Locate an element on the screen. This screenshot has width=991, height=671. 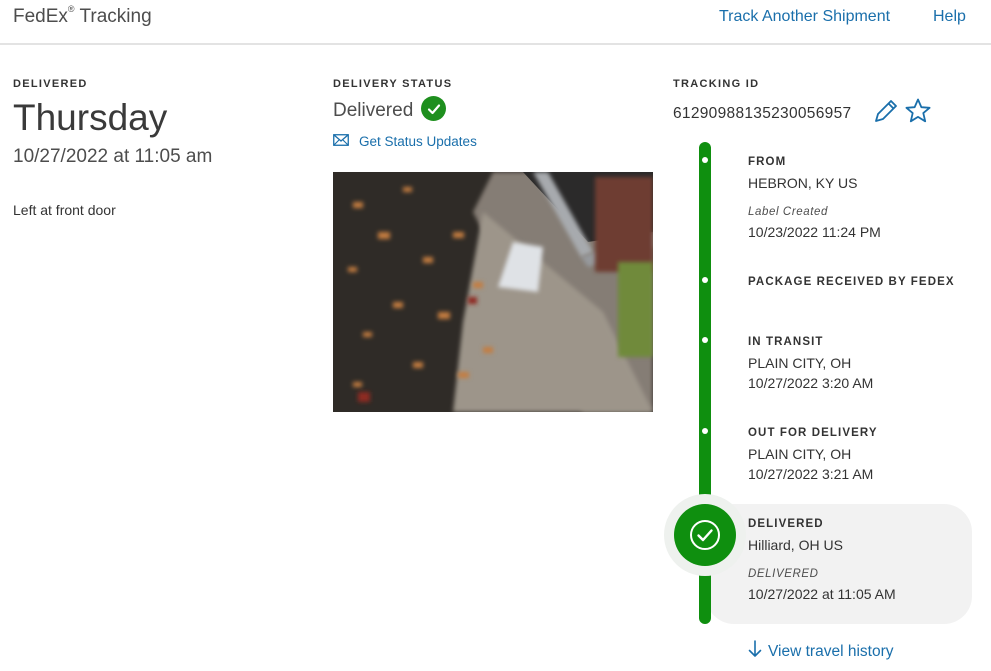
brand-name: FedEx is located at coordinates (40, 16).